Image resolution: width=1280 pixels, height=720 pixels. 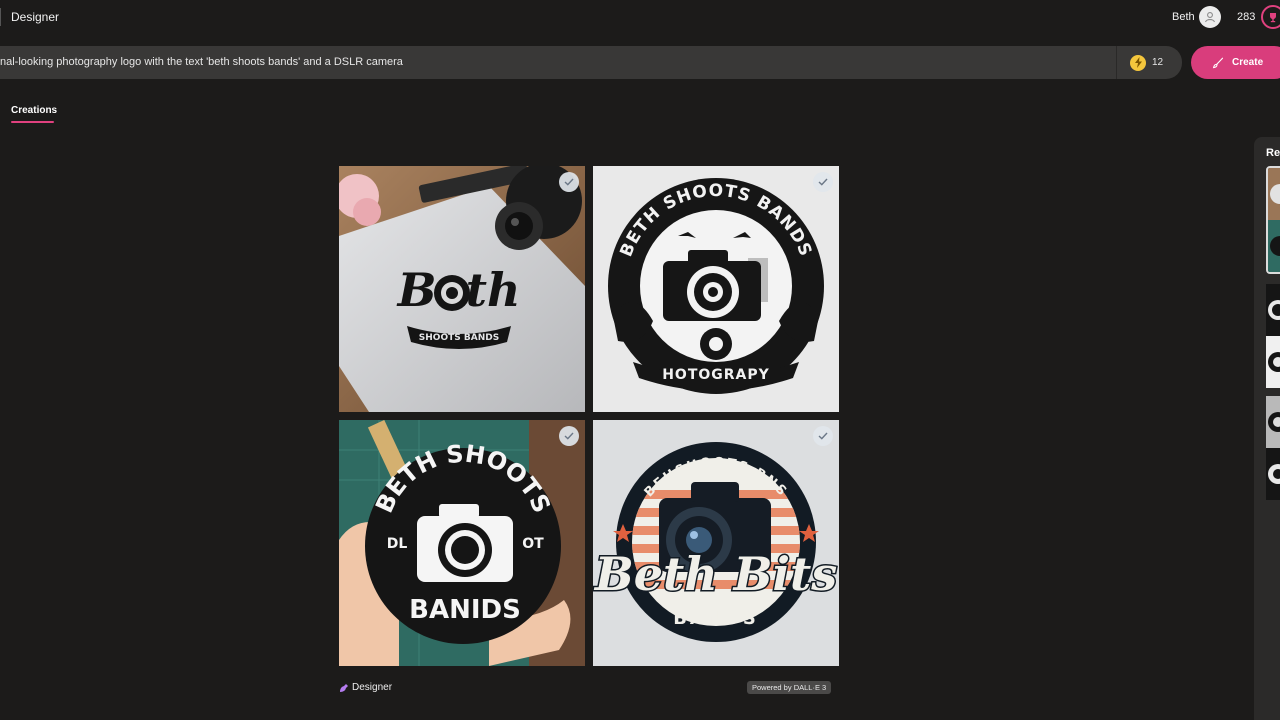 I want to click on image-beth-sticker-laptop: Beth SHOOTS BANDS, so click(x=462, y=289).